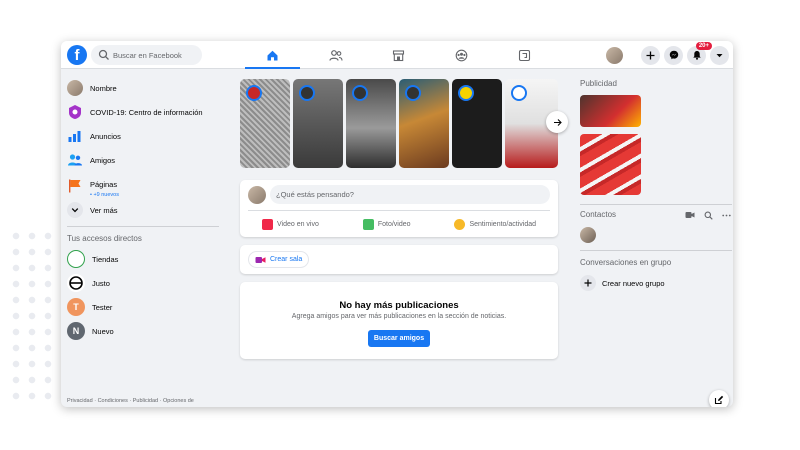 The image size is (800, 450). I want to click on create-room-label: Crear sala, so click(286, 259).